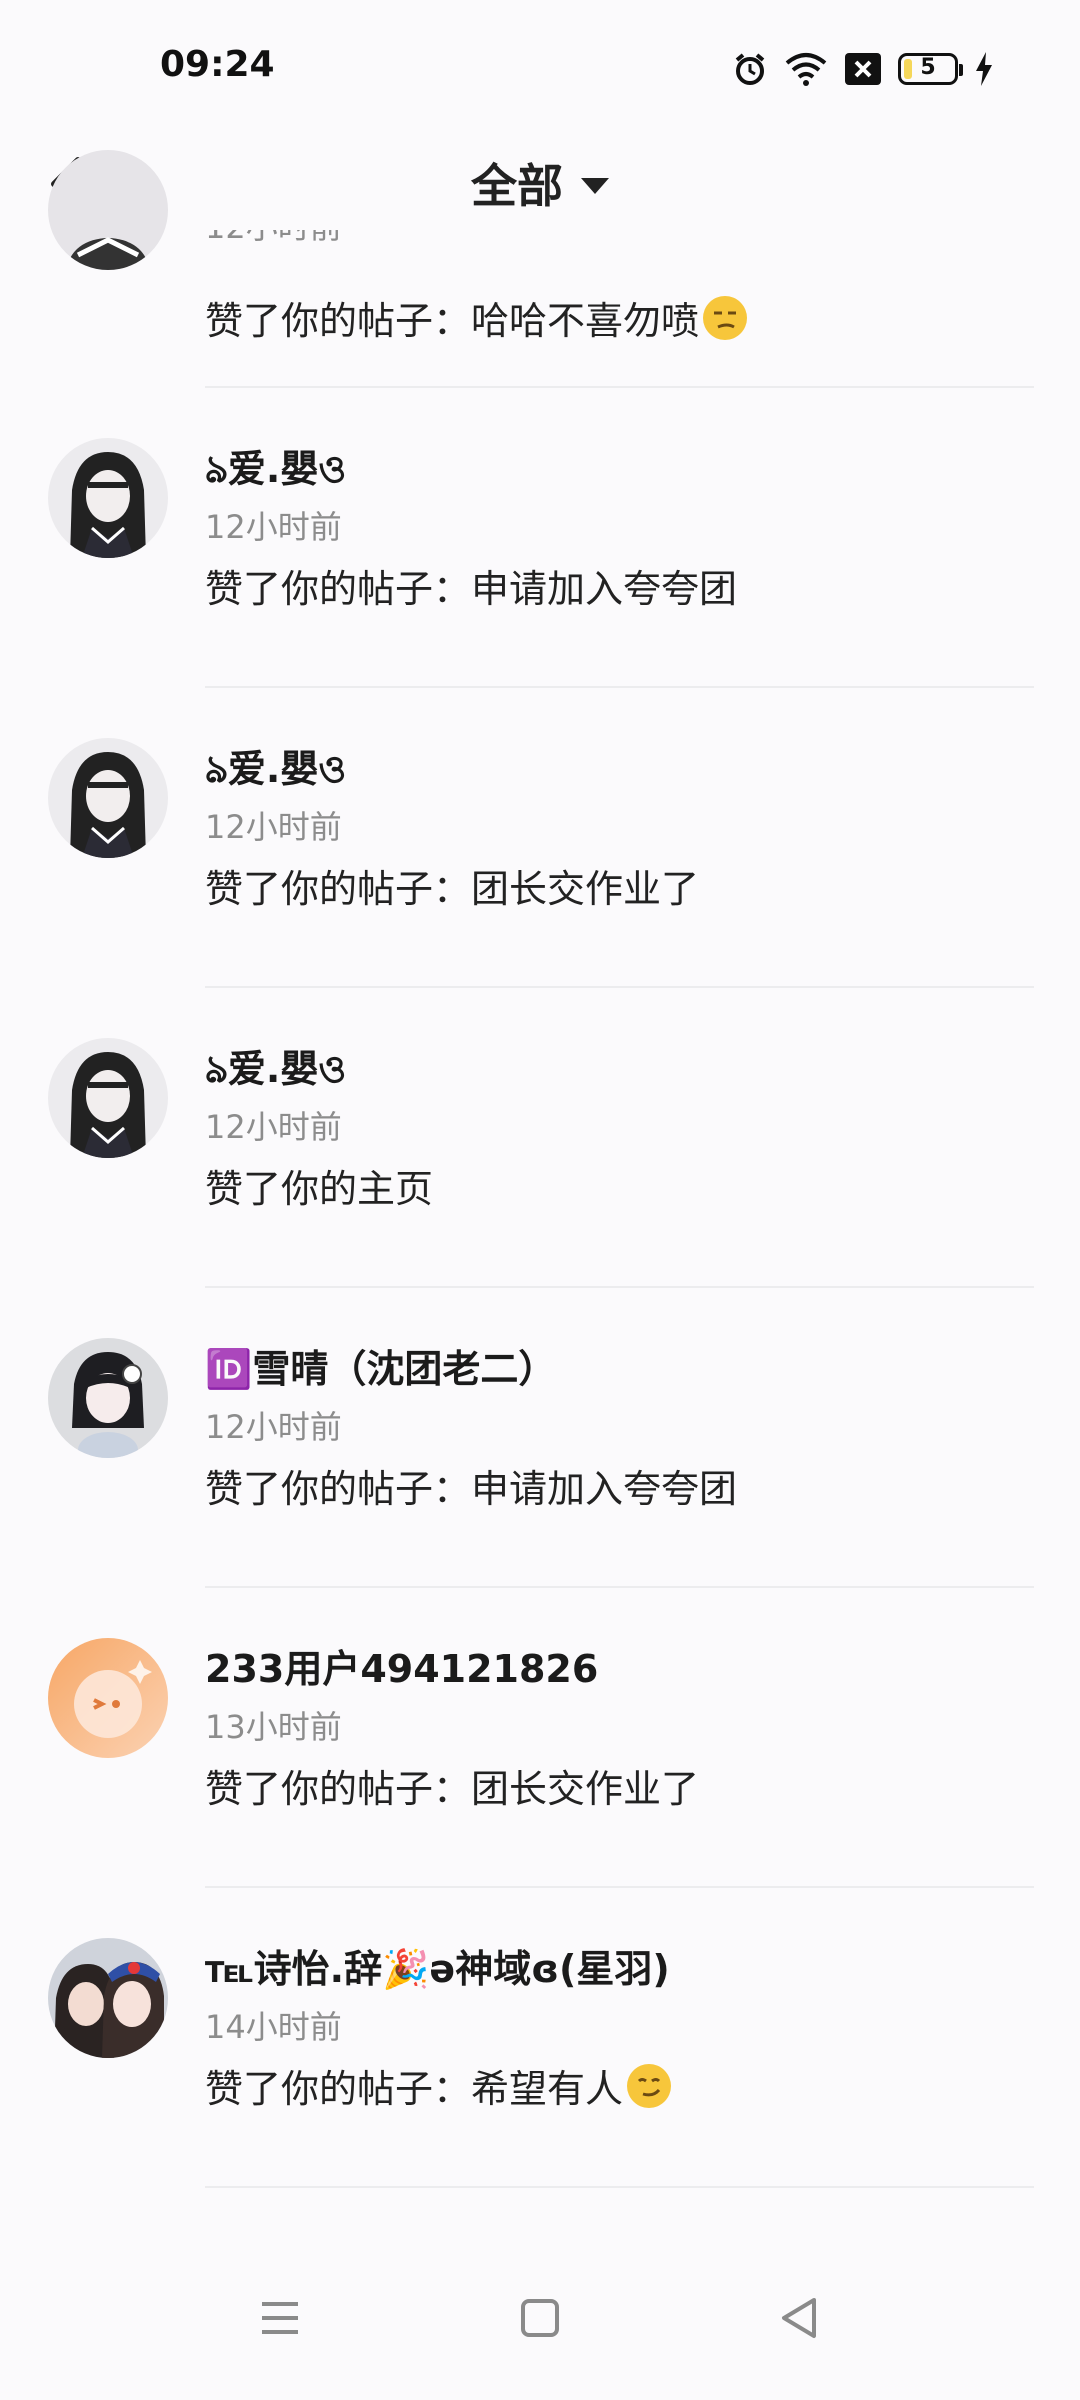 The height and width of the screenshot is (2400, 1080). I want to click on status-icons: 5, so click(863, 69).